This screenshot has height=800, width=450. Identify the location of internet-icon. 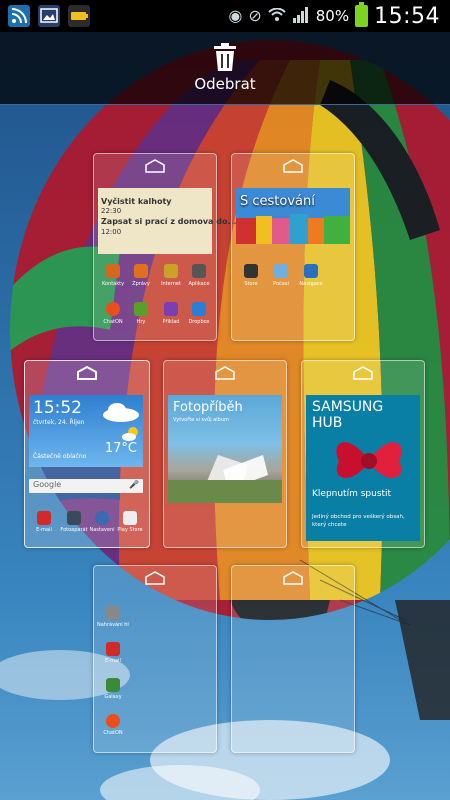
(171, 271).